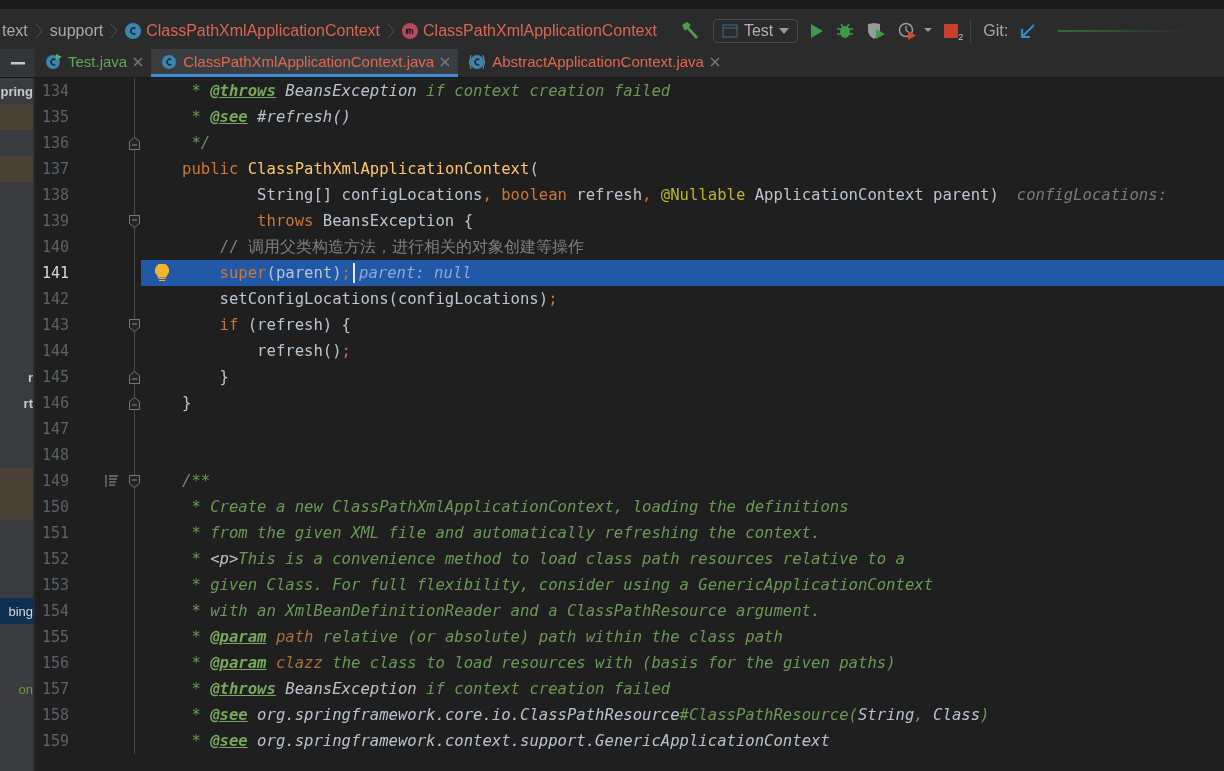 The height and width of the screenshot is (771, 1224). What do you see at coordinates (200, 143) in the screenshot?
I see `code-line: */` at bounding box center [200, 143].